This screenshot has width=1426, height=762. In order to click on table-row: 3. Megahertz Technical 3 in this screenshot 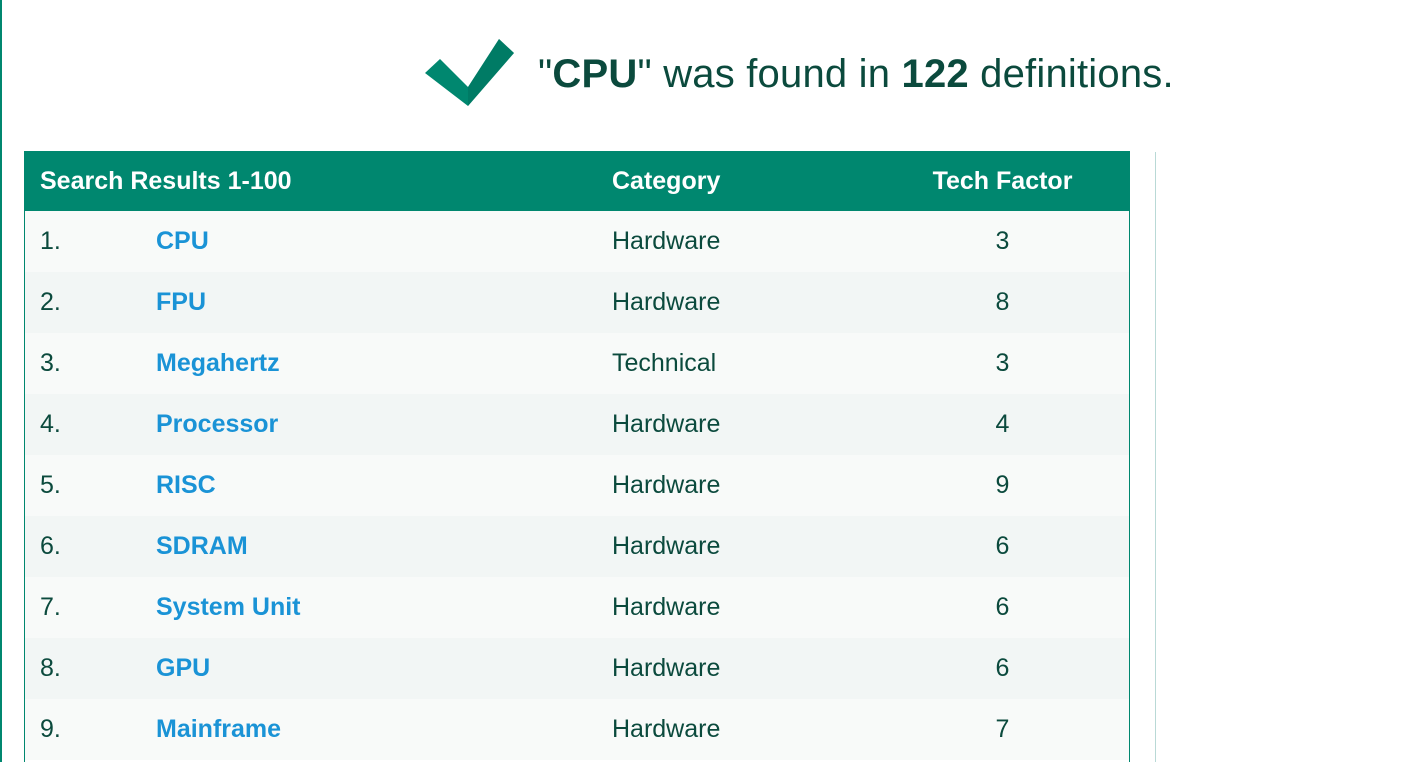, I will do `click(577, 363)`.